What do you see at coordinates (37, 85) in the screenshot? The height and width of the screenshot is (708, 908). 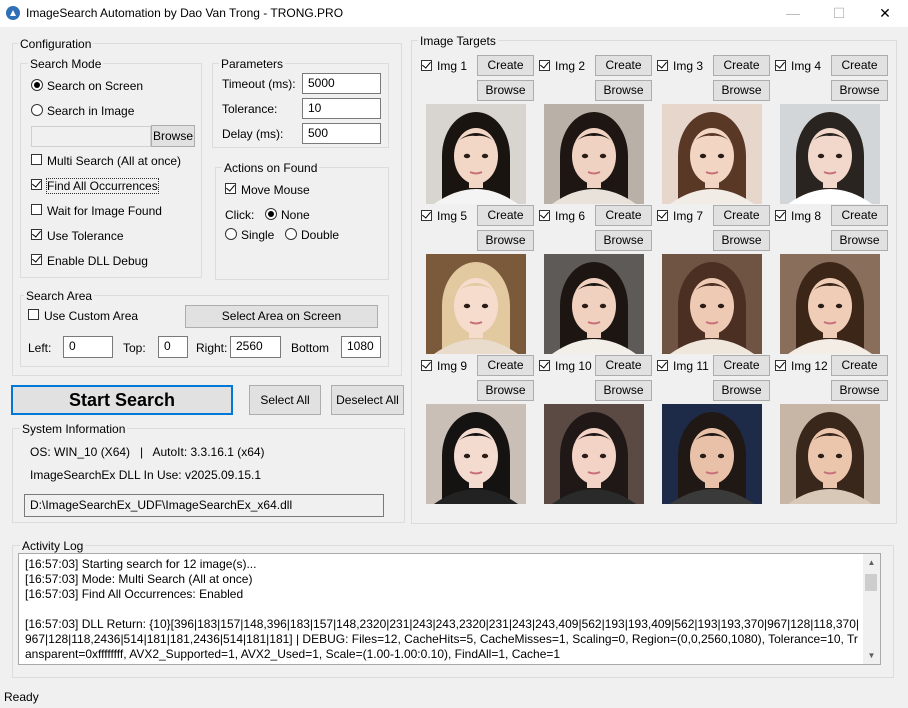 I see `search-on-screen-radio` at bounding box center [37, 85].